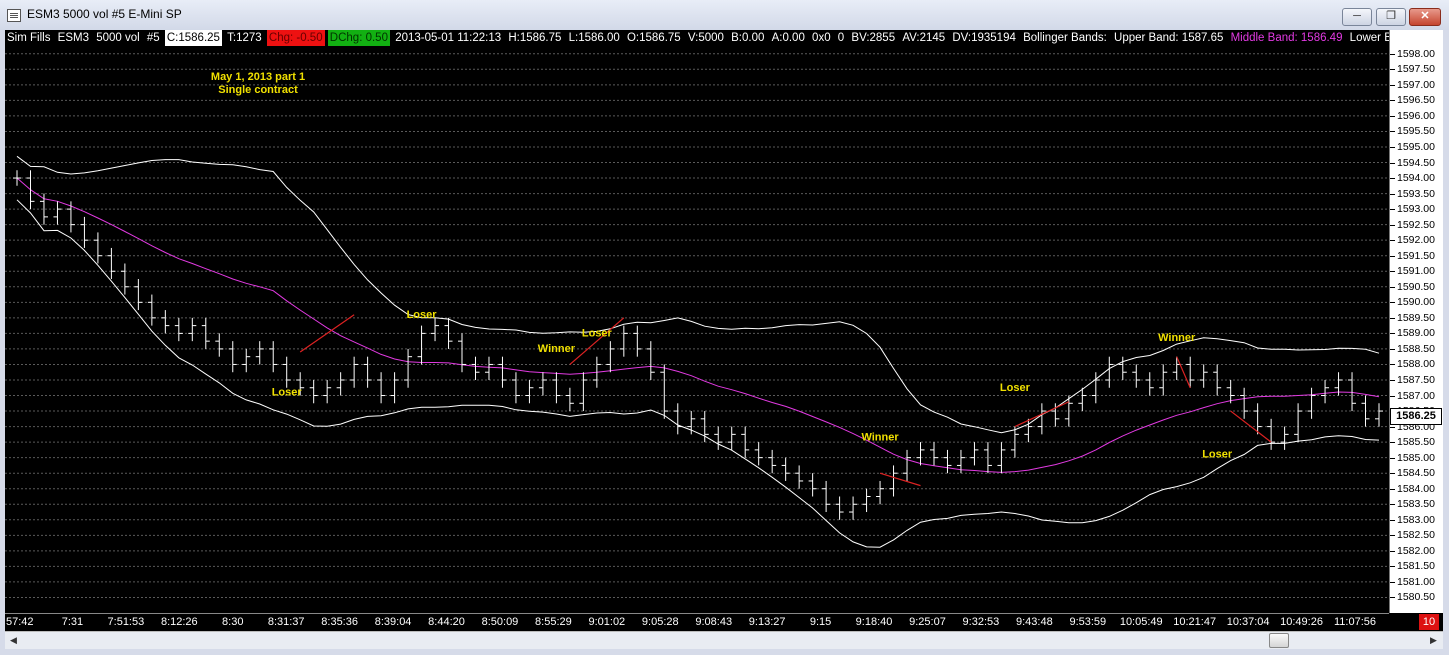 The image size is (1449, 655). What do you see at coordinates (1279, 640) in the screenshot?
I see `scroll-thumb` at bounding box center [1279, 640].